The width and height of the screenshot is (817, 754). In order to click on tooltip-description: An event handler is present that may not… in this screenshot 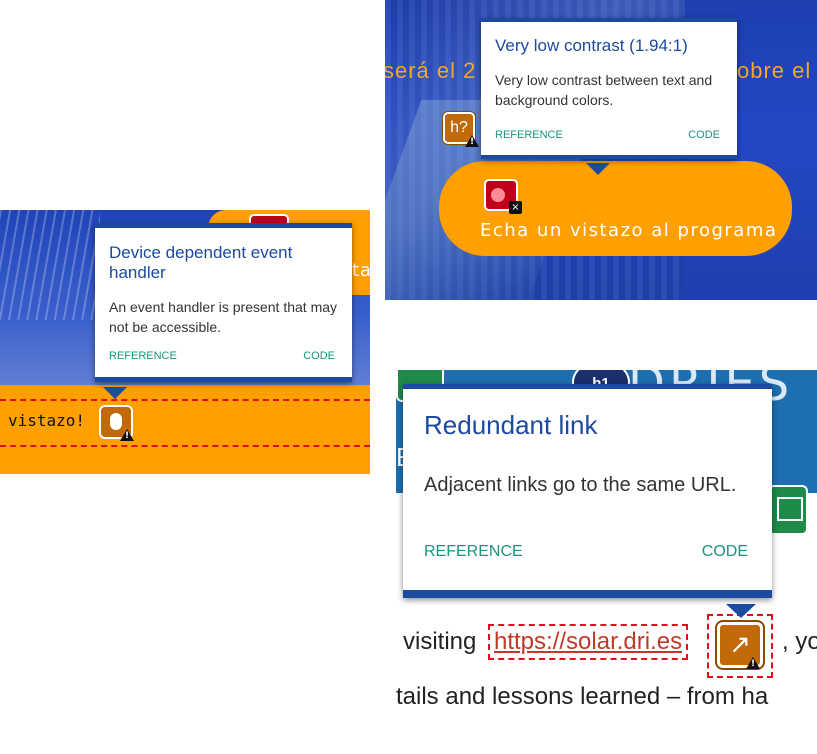, I will do `click(223, 317)`.